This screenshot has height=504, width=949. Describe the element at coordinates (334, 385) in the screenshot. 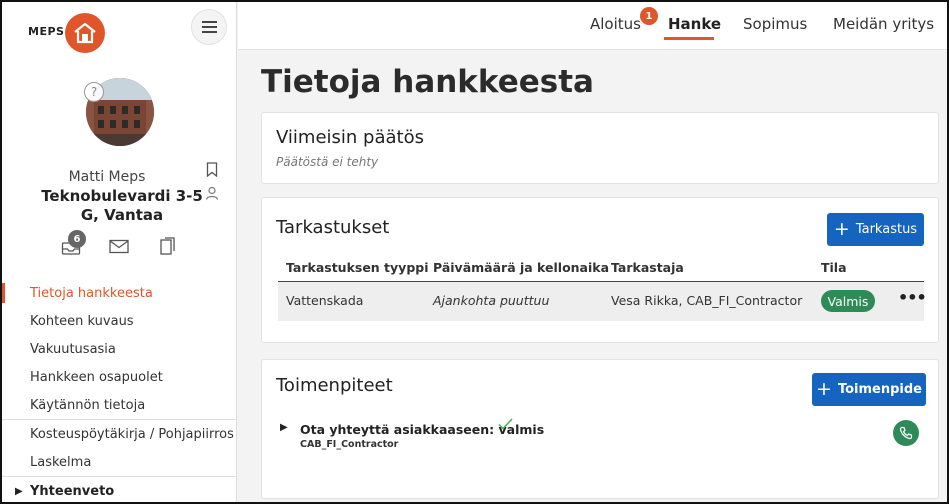

I see `card-title: Toimenpiteet` at that location.